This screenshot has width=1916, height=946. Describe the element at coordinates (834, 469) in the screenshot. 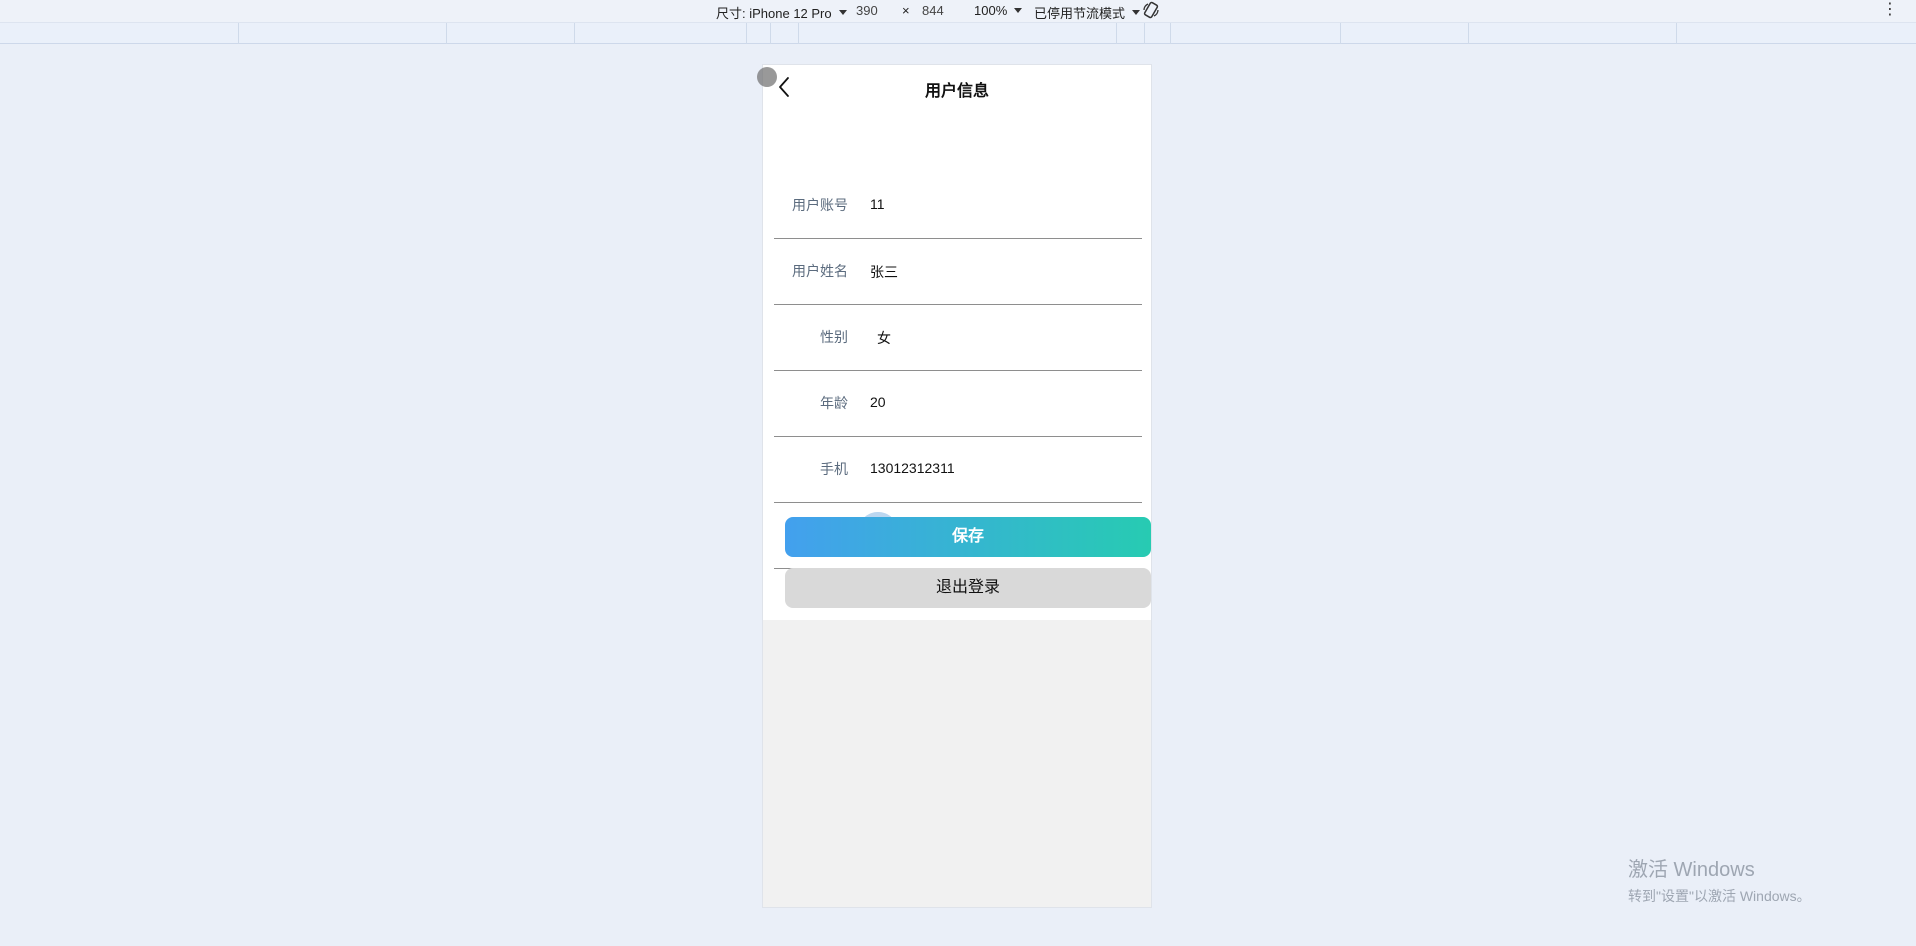

I see `field-label: 手机` at that location.